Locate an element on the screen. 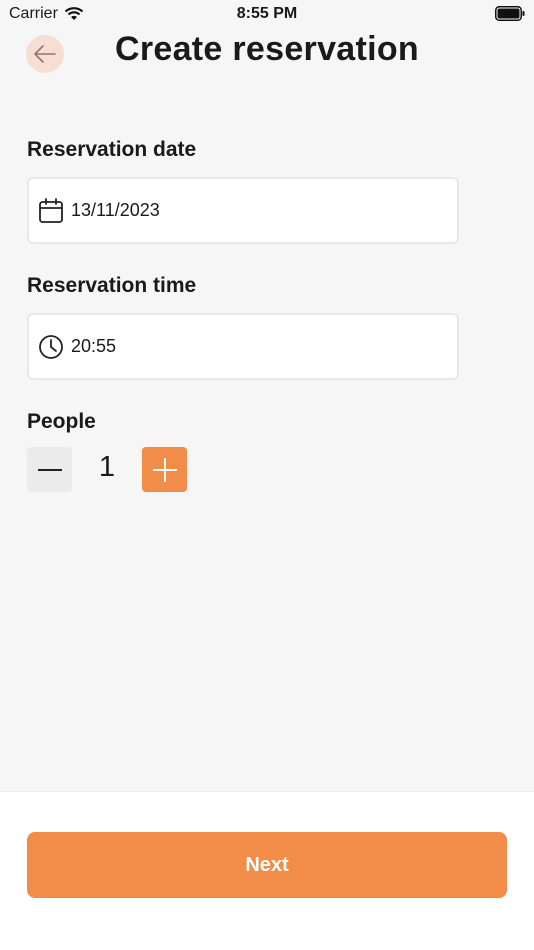 This screenshot has height=950, width=534. battery-icon is located at coordinates (510, 16).